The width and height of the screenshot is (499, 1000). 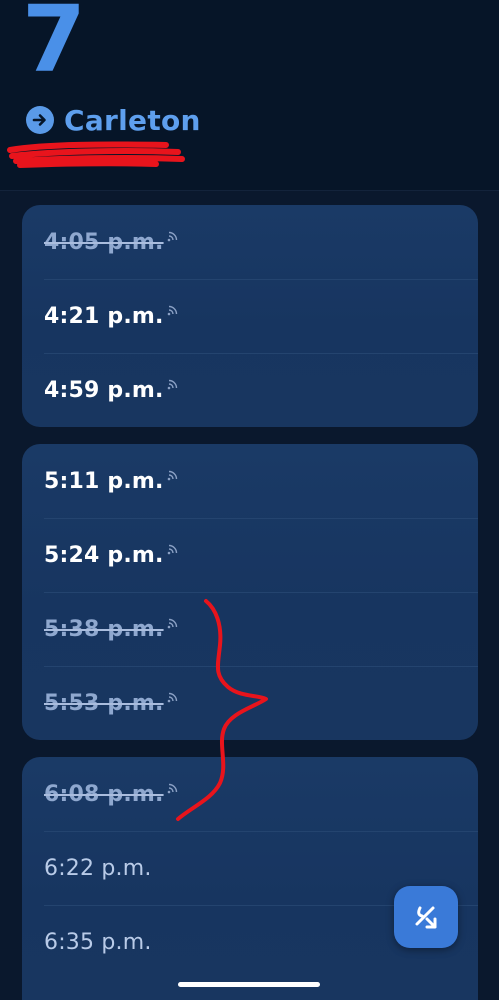 I want to click on departure-time: 6:22 p.m., so click(x=98, y=868).